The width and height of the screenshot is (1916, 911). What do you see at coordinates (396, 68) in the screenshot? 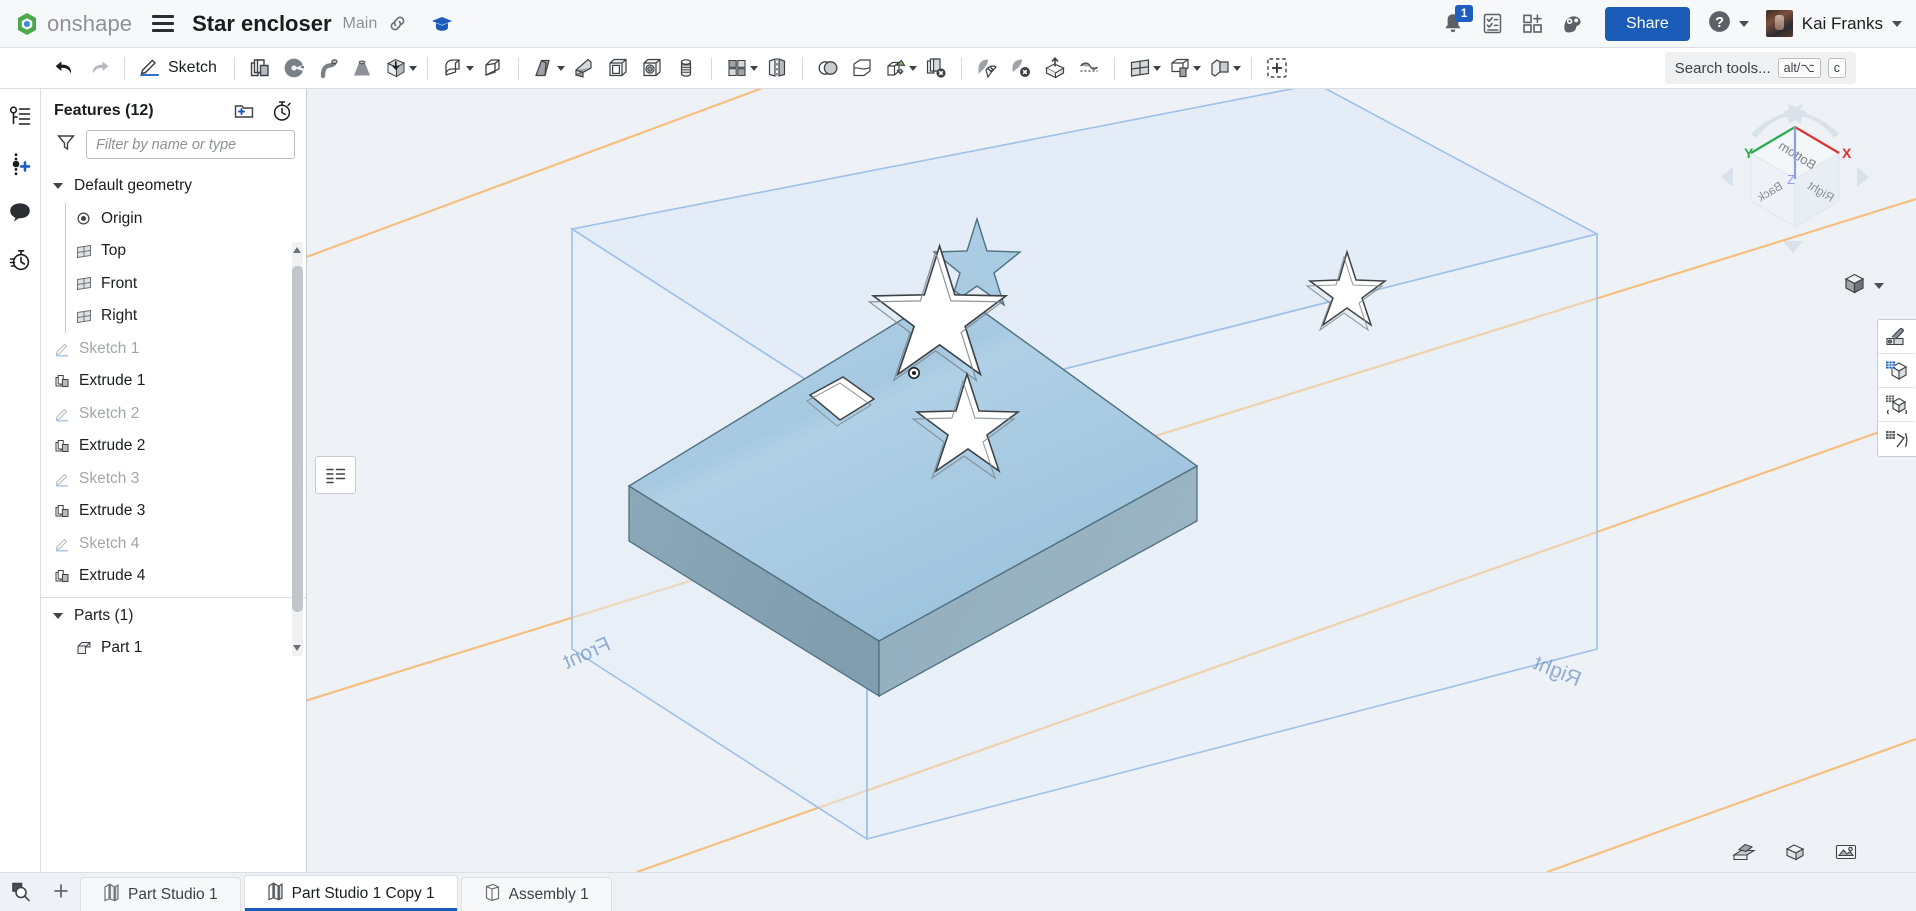
I see `thicken-button` at bounding box center [396, 68].